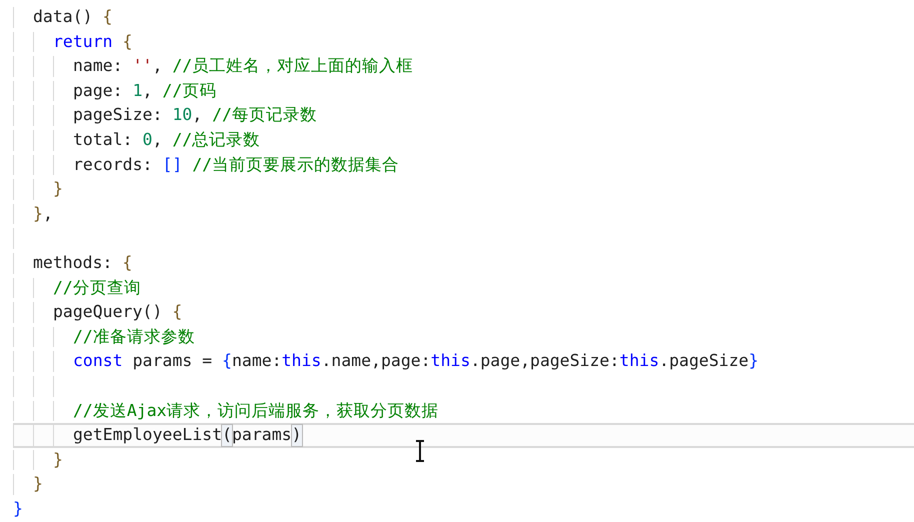 Image resolution: width=914 pixels, height=522 pixels. Describe the element at coordinates (463, 115) in the screenshot. I see `code-line: pageSize: 10, //每页记录数` at that location.